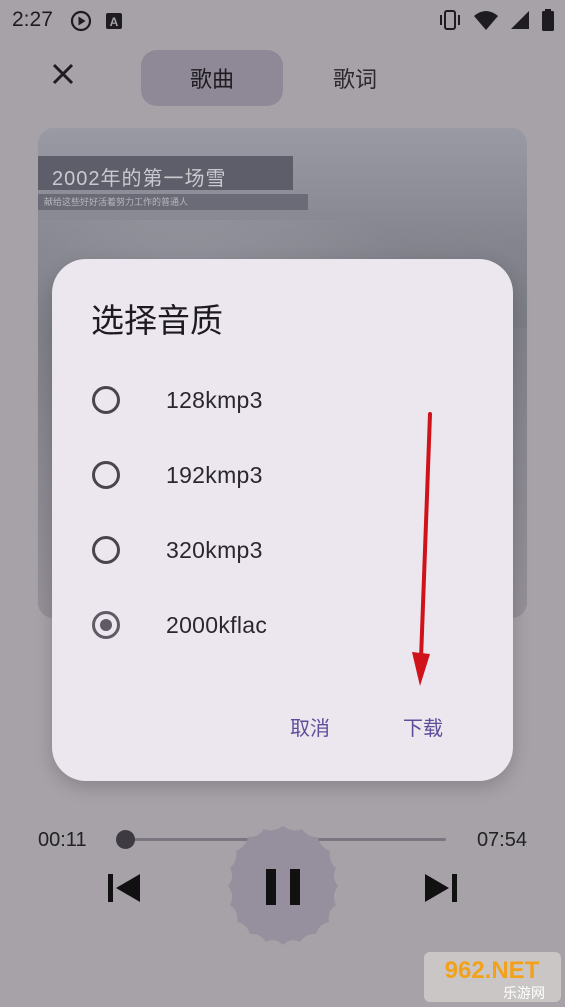  What do you see at coordinates (217, 624) in the screenshot?
I see `option-label: 2000kflac` at bounding box center [217, 624].